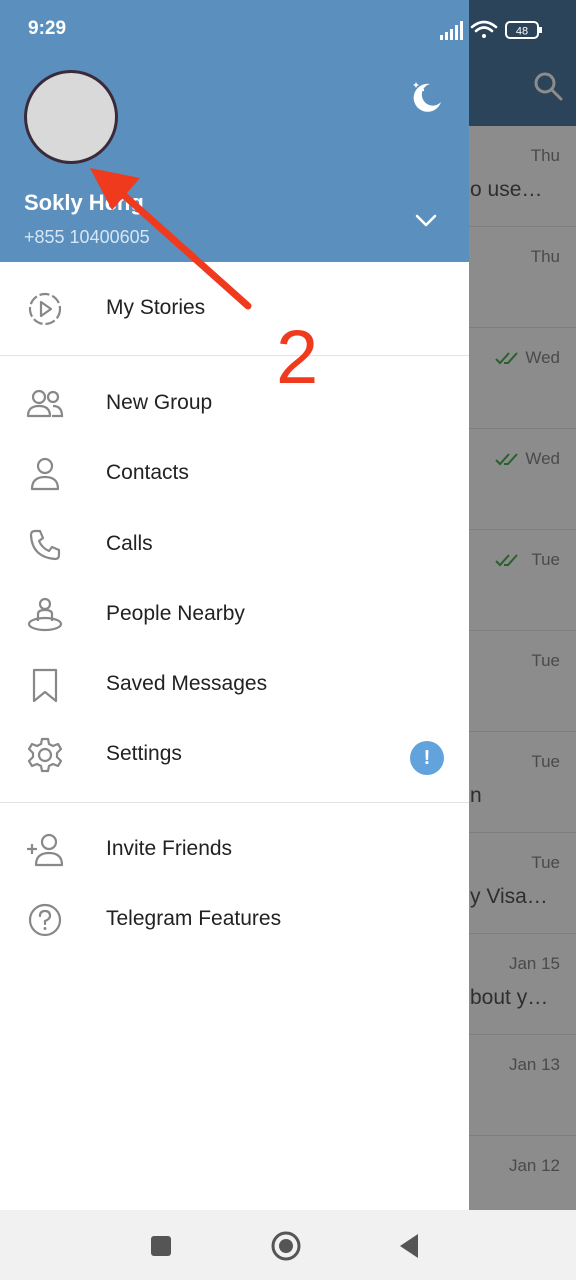 This screenshot has width=576, height=1280. Describe the element at coordinates (45, 545) in the screenshot. I see `phone-icon` at that location.